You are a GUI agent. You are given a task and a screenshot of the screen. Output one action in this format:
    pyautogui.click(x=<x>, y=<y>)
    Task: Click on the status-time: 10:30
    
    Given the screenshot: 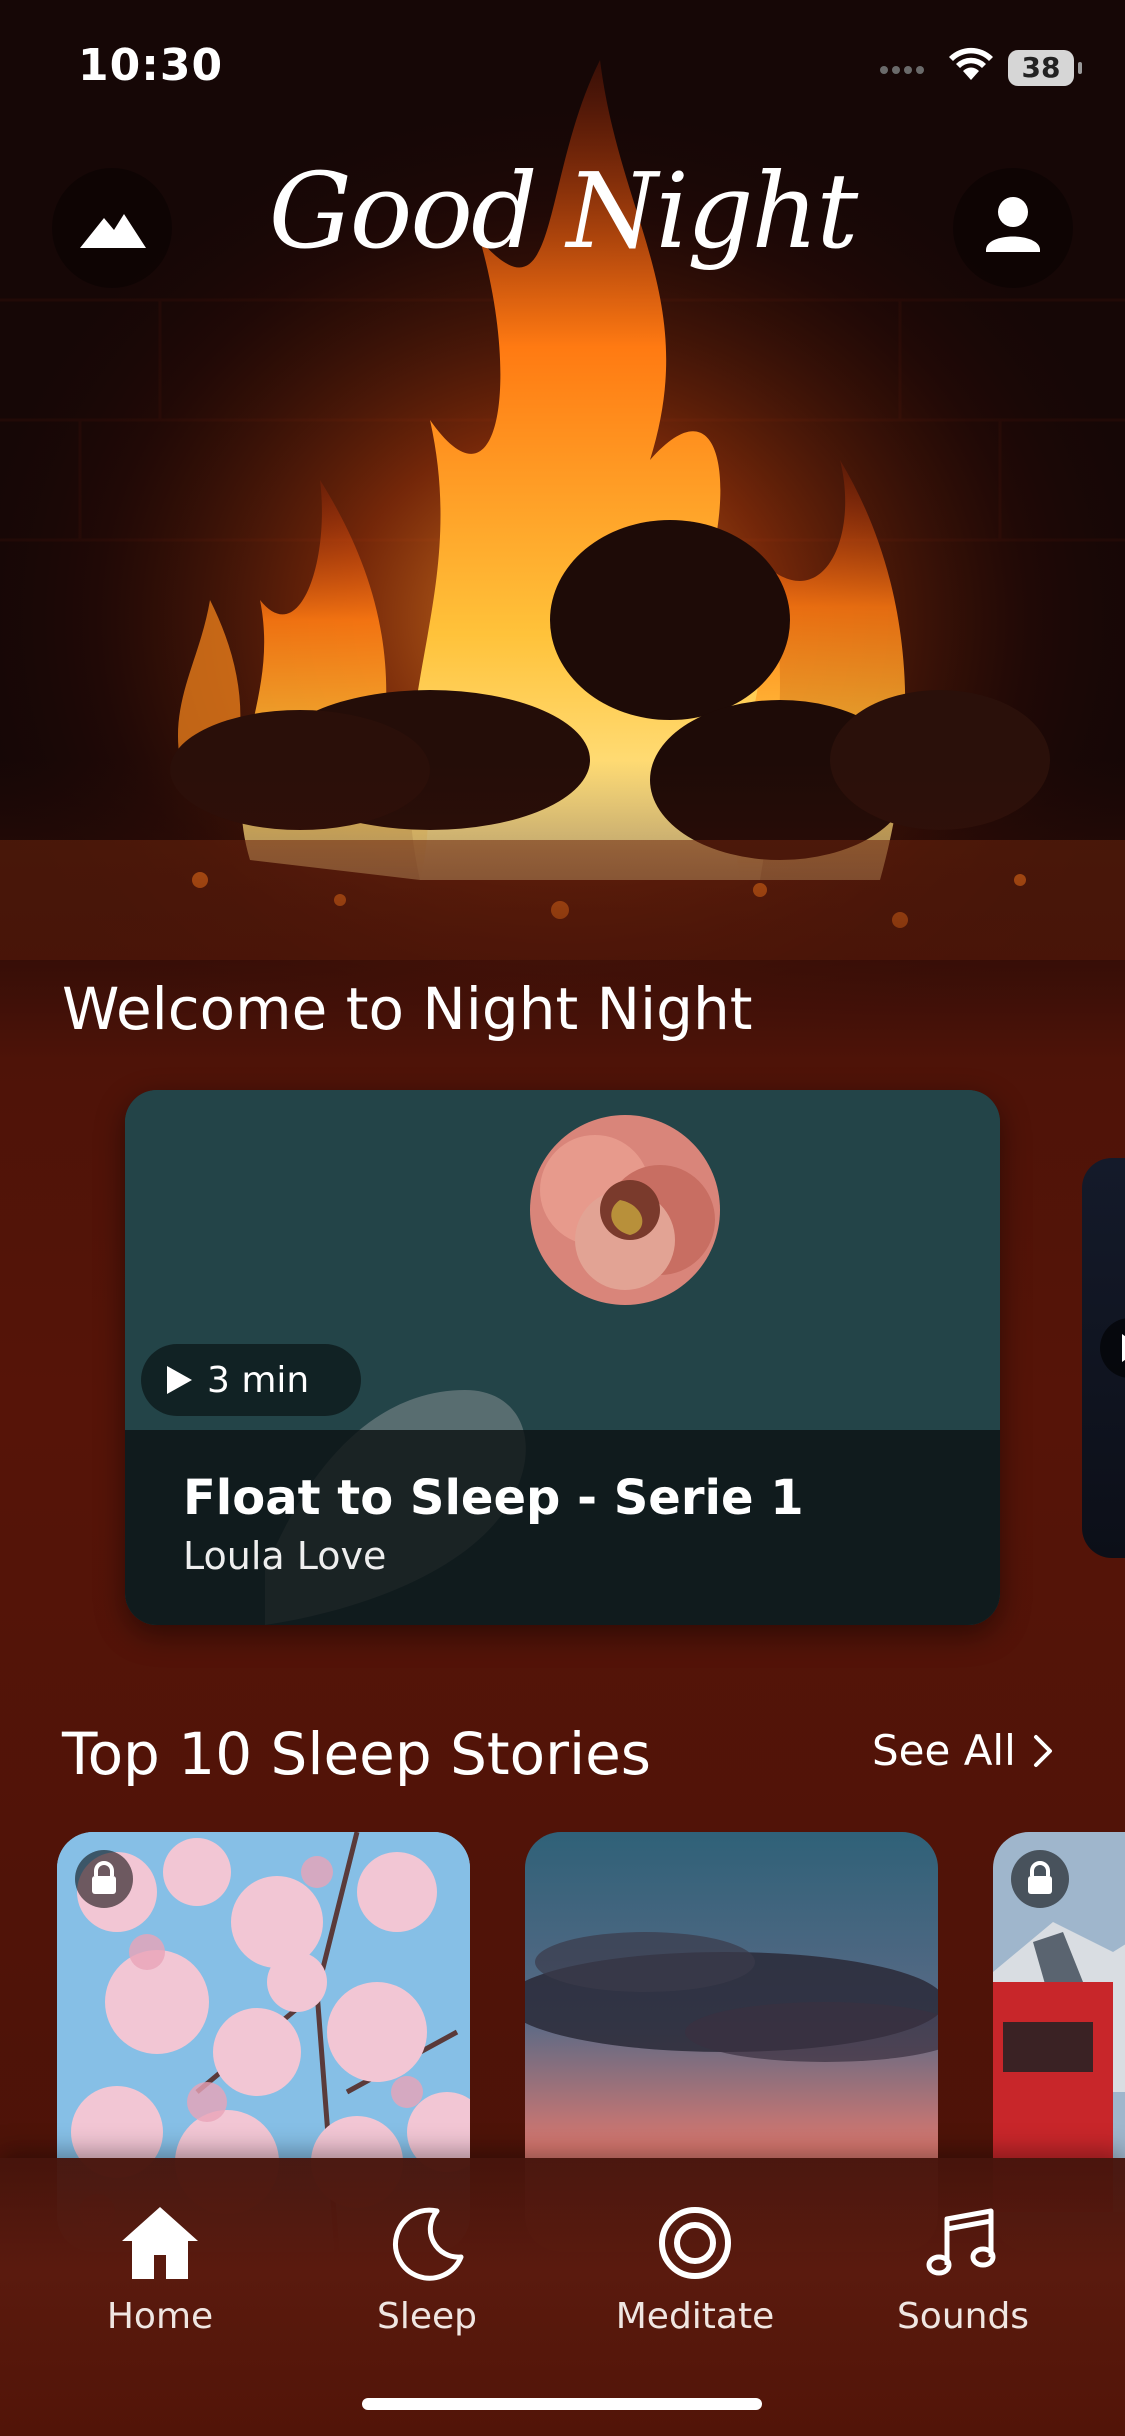 What is the action you would take?
    pyautogui.click(x=151, y=65)
    